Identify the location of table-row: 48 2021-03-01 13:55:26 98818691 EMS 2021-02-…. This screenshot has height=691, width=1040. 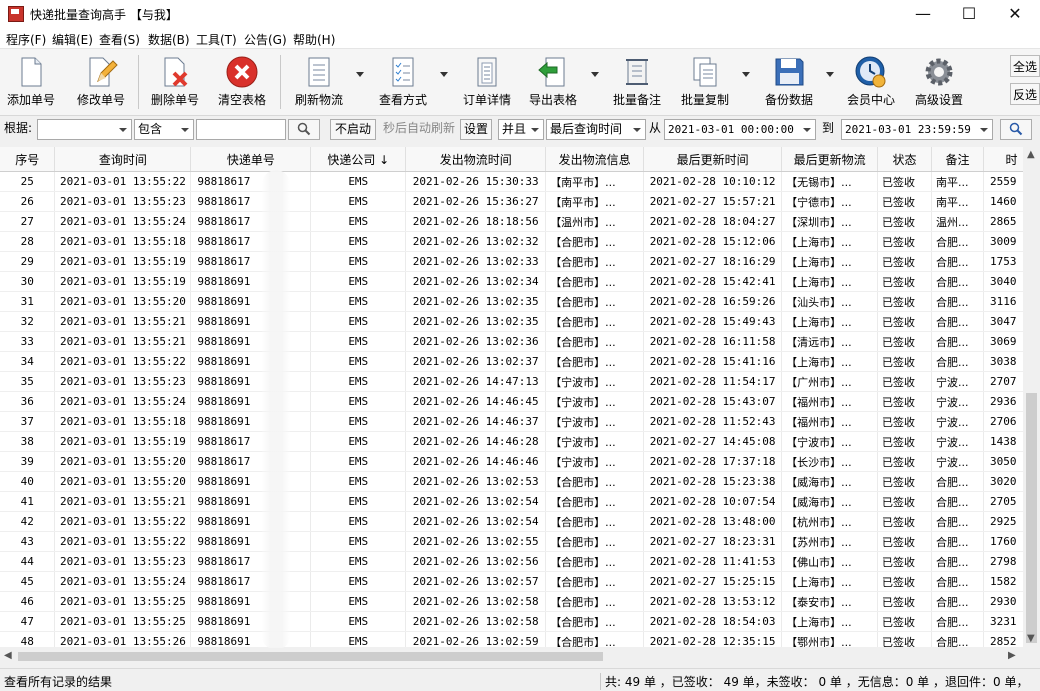
(520, 639).